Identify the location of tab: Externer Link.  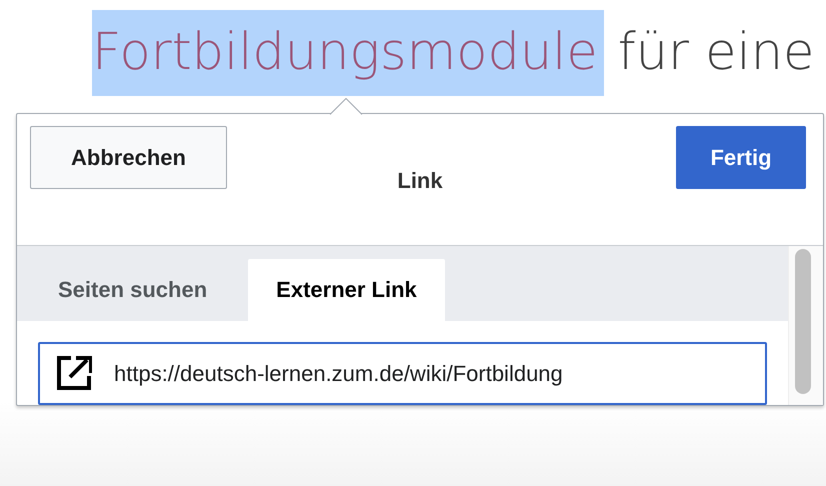
(346, 290).